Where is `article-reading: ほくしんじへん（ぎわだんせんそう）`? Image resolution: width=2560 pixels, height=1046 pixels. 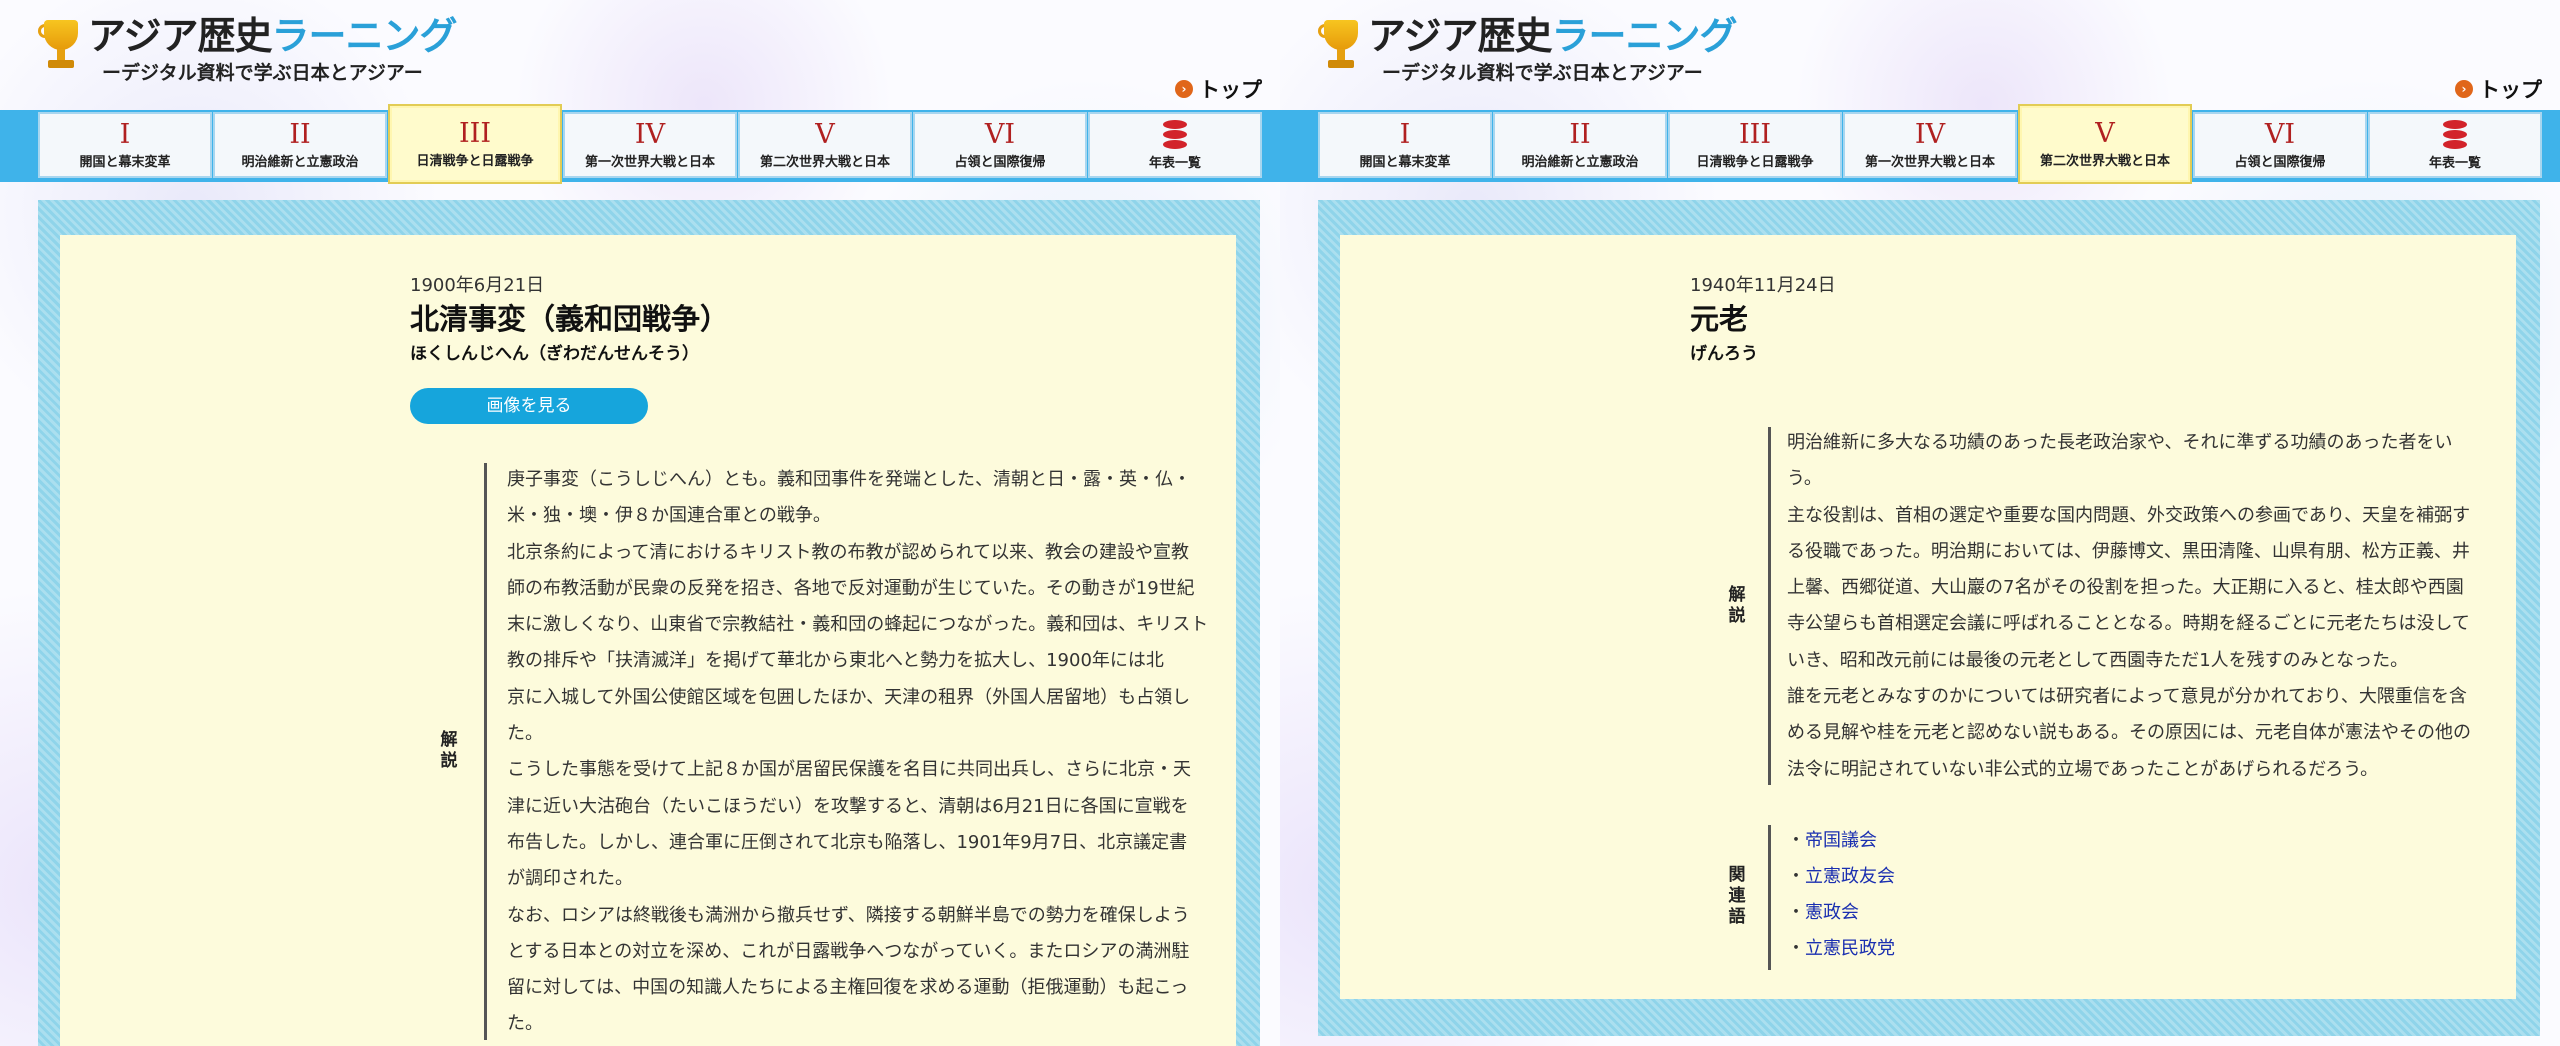 article-reading: ほくしんじへん（ぎわだんせんそう） is located at coordinates (554, 354).